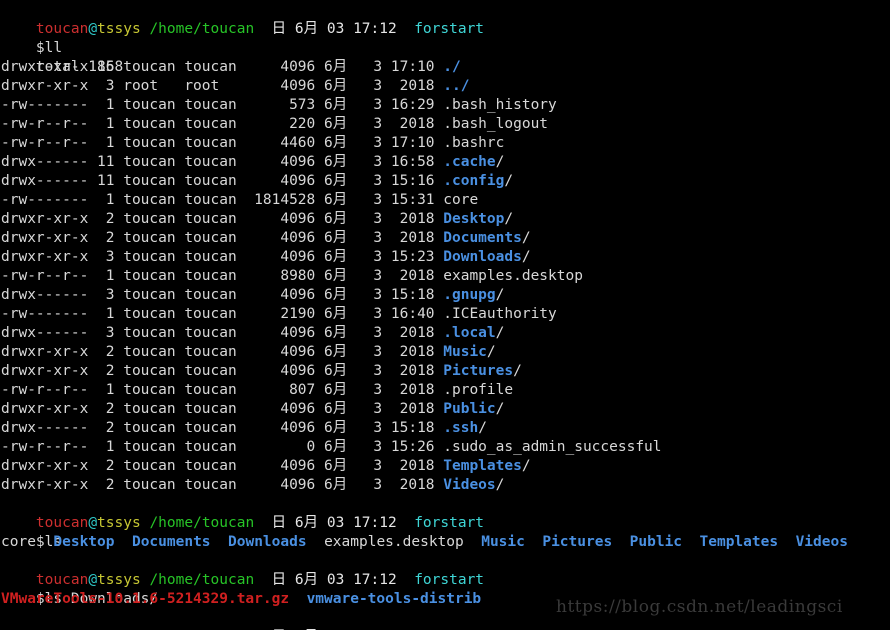 The height and width of the screenshot is (630, 890). Describe the element at coordinates (394, 599) in the screenshot. I see `ls-entry: vmware-tools-distrib` at that location.